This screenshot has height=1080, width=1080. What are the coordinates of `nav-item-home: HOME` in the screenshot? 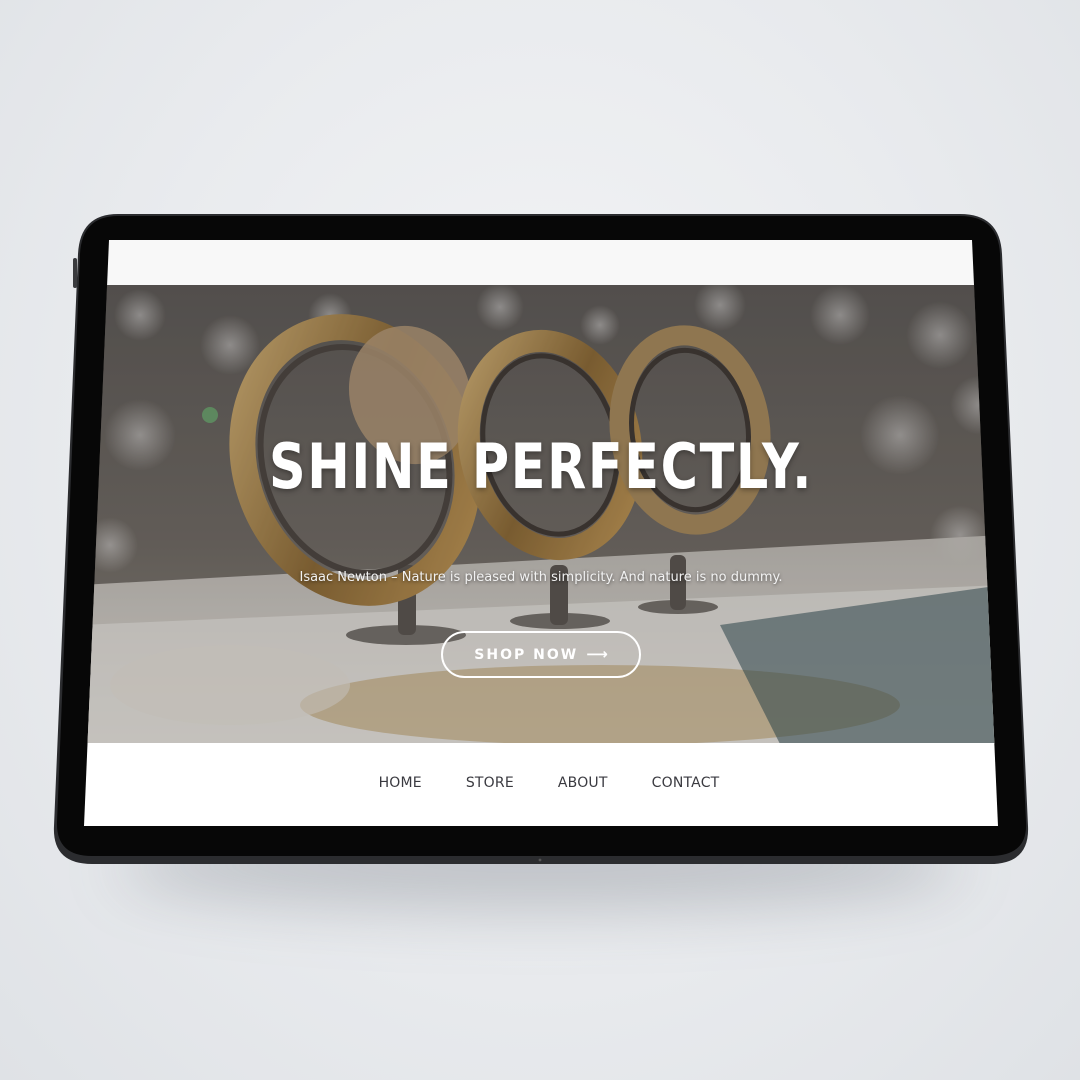 It's located at (400, 783).